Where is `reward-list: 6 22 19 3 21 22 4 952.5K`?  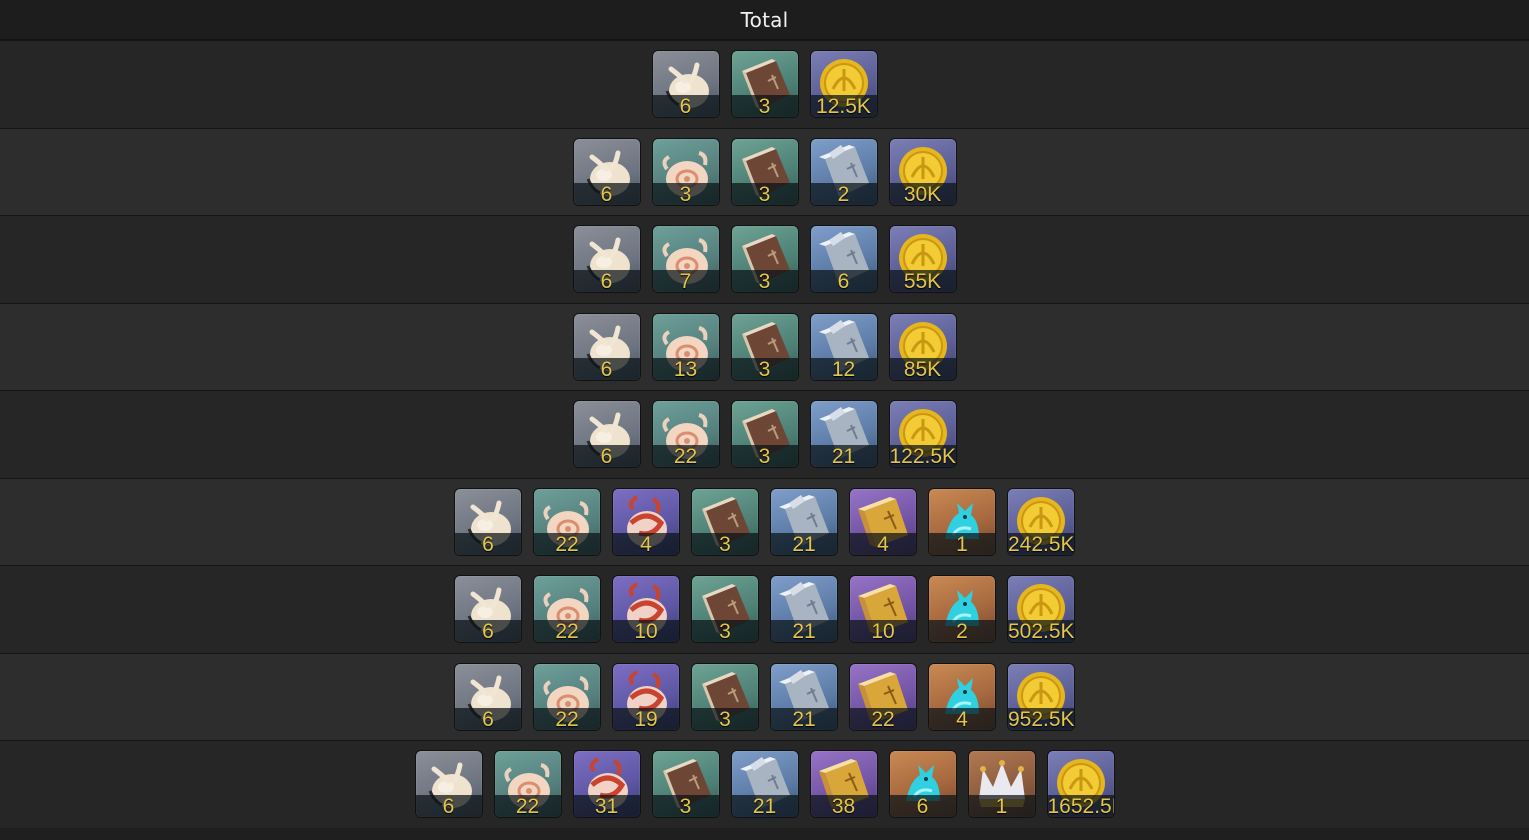
reward-list: 6 22 19 3 21 22 4 952.5K is located at coordinates (764, 696).